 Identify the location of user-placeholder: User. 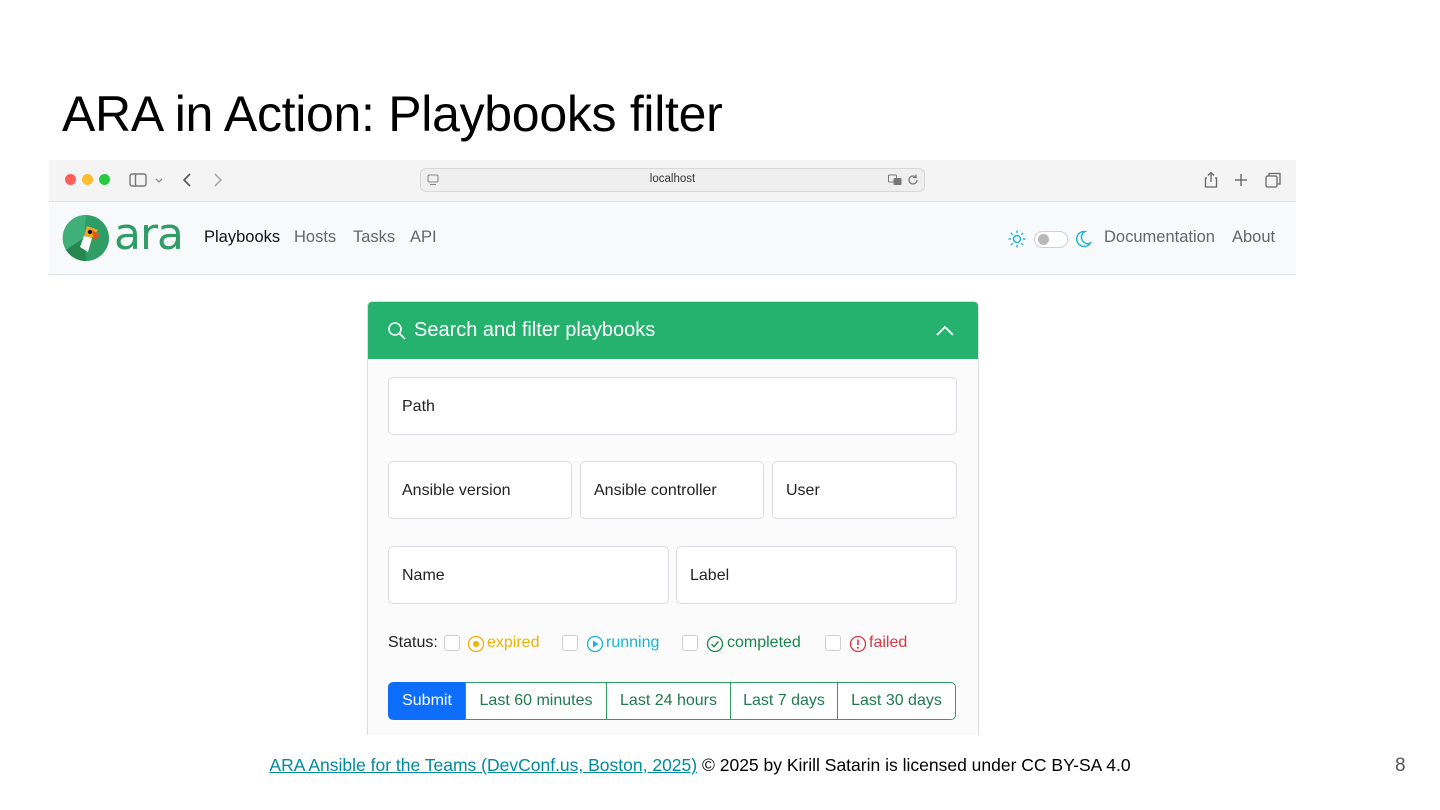
(803, 490).